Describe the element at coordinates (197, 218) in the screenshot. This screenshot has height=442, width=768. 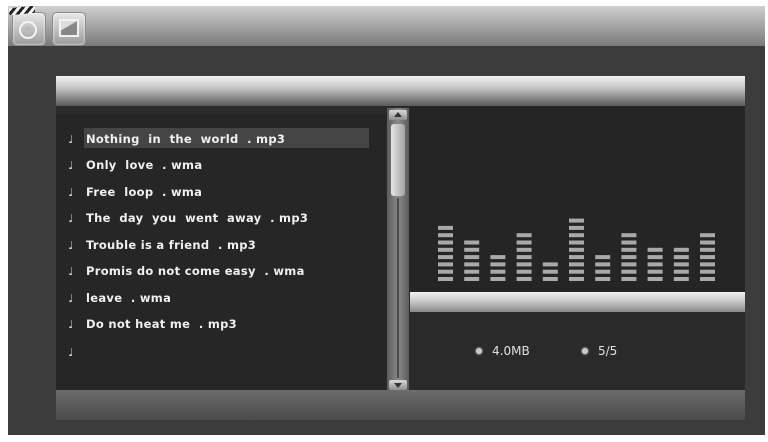
I see `track-name: The day you went away . mp3` at that location.